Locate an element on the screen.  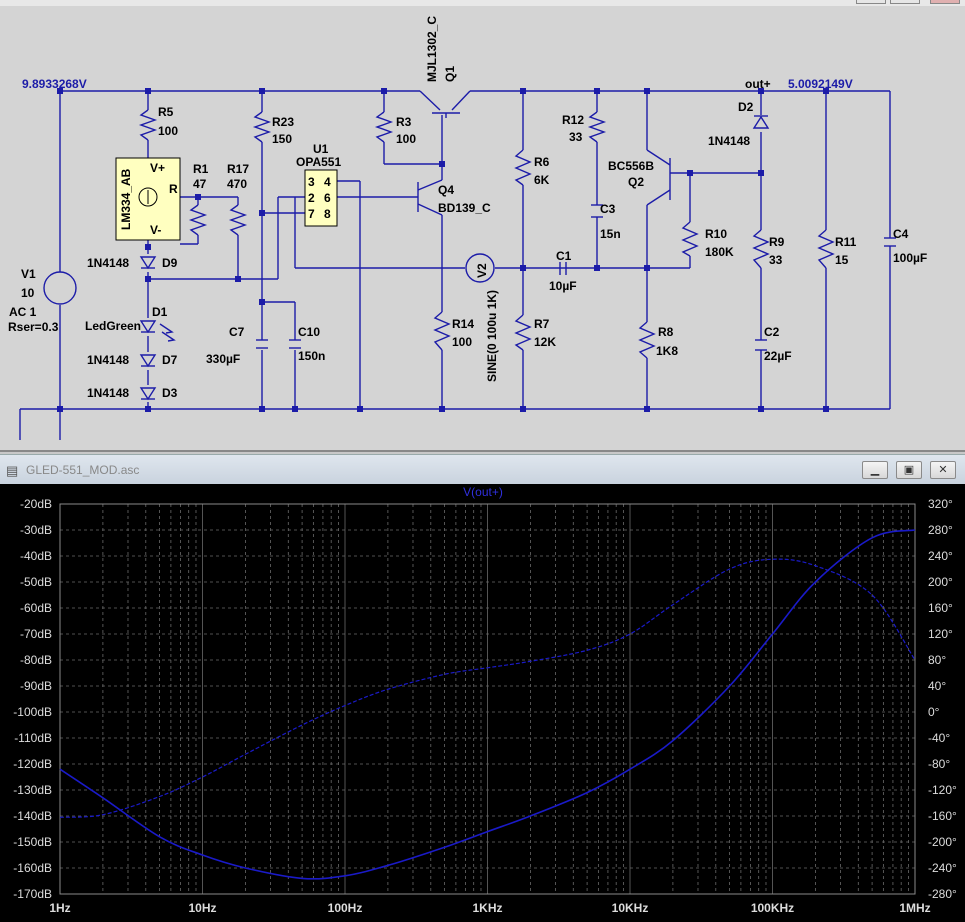
y-tick-label-right: 200° is located at coordinates (940, 582).